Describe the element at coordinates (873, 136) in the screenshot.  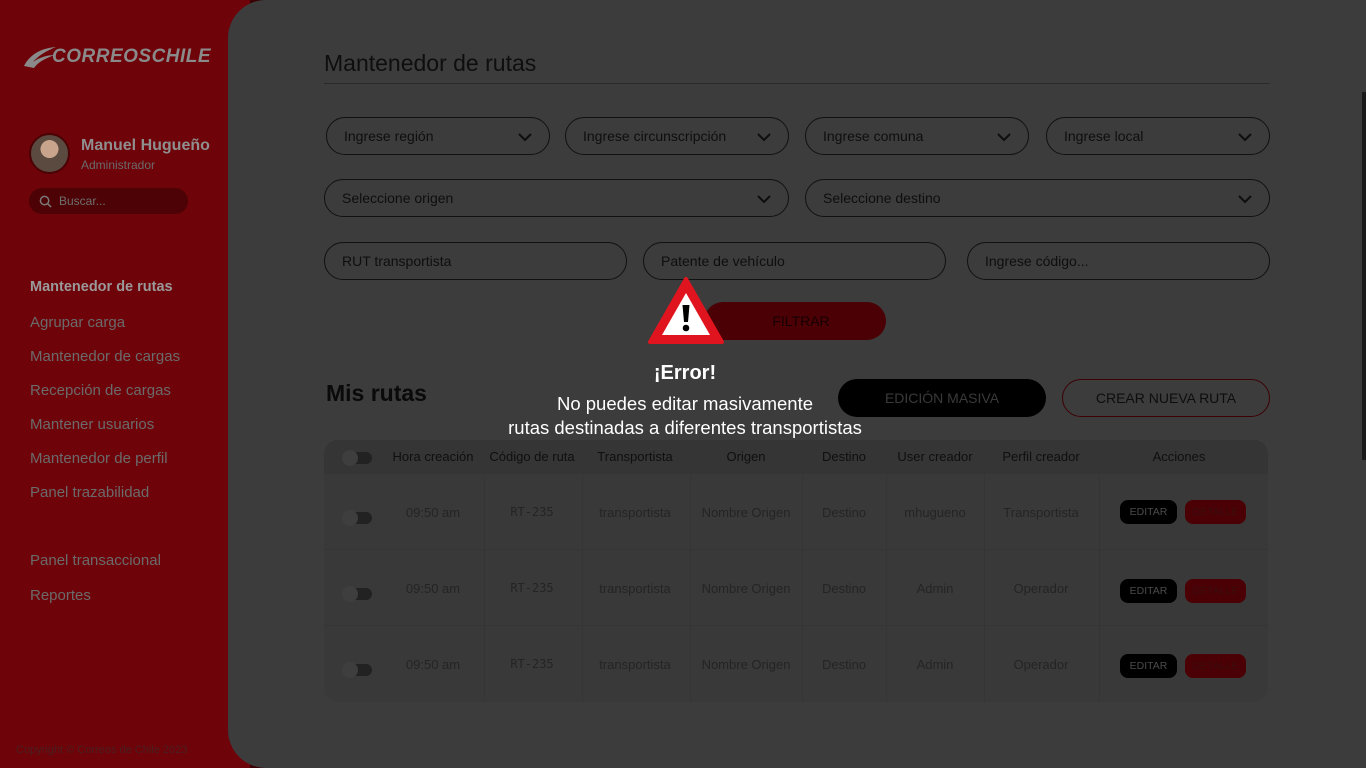
I see `comuna-select-label: Ingrese comuna` at that location.